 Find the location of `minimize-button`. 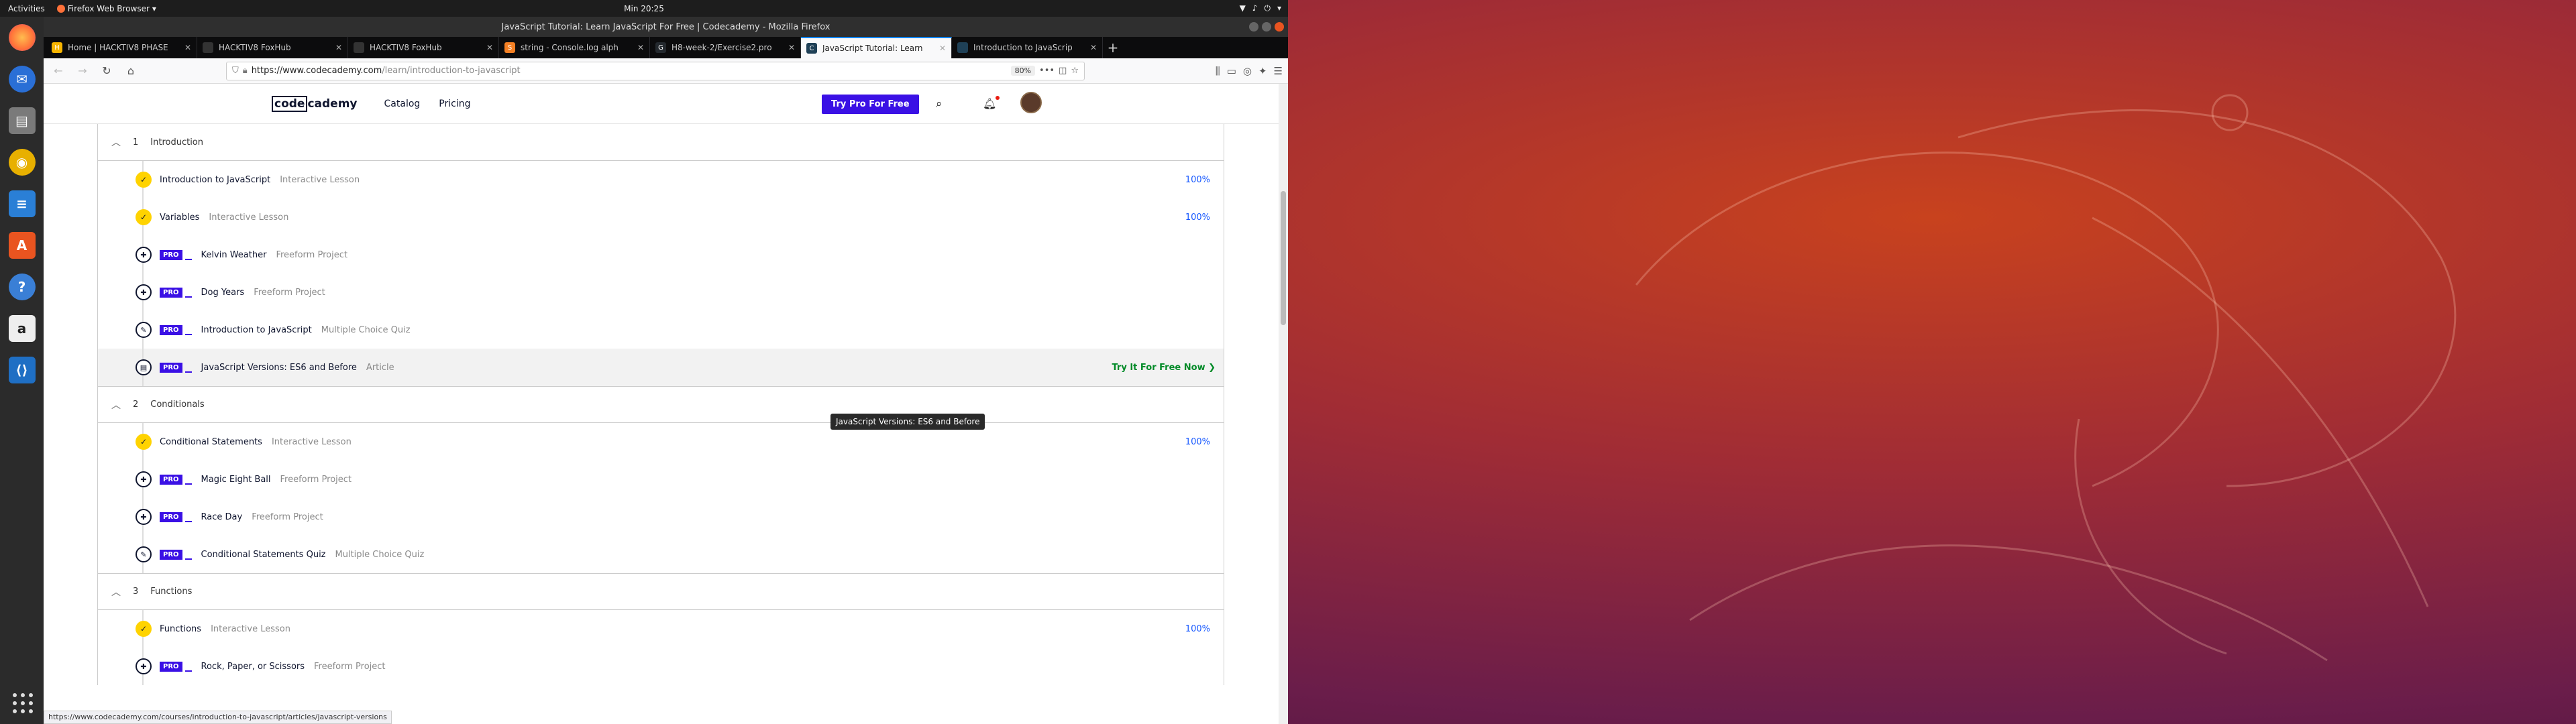

minimize-button is located at coordinates (1253, 27).